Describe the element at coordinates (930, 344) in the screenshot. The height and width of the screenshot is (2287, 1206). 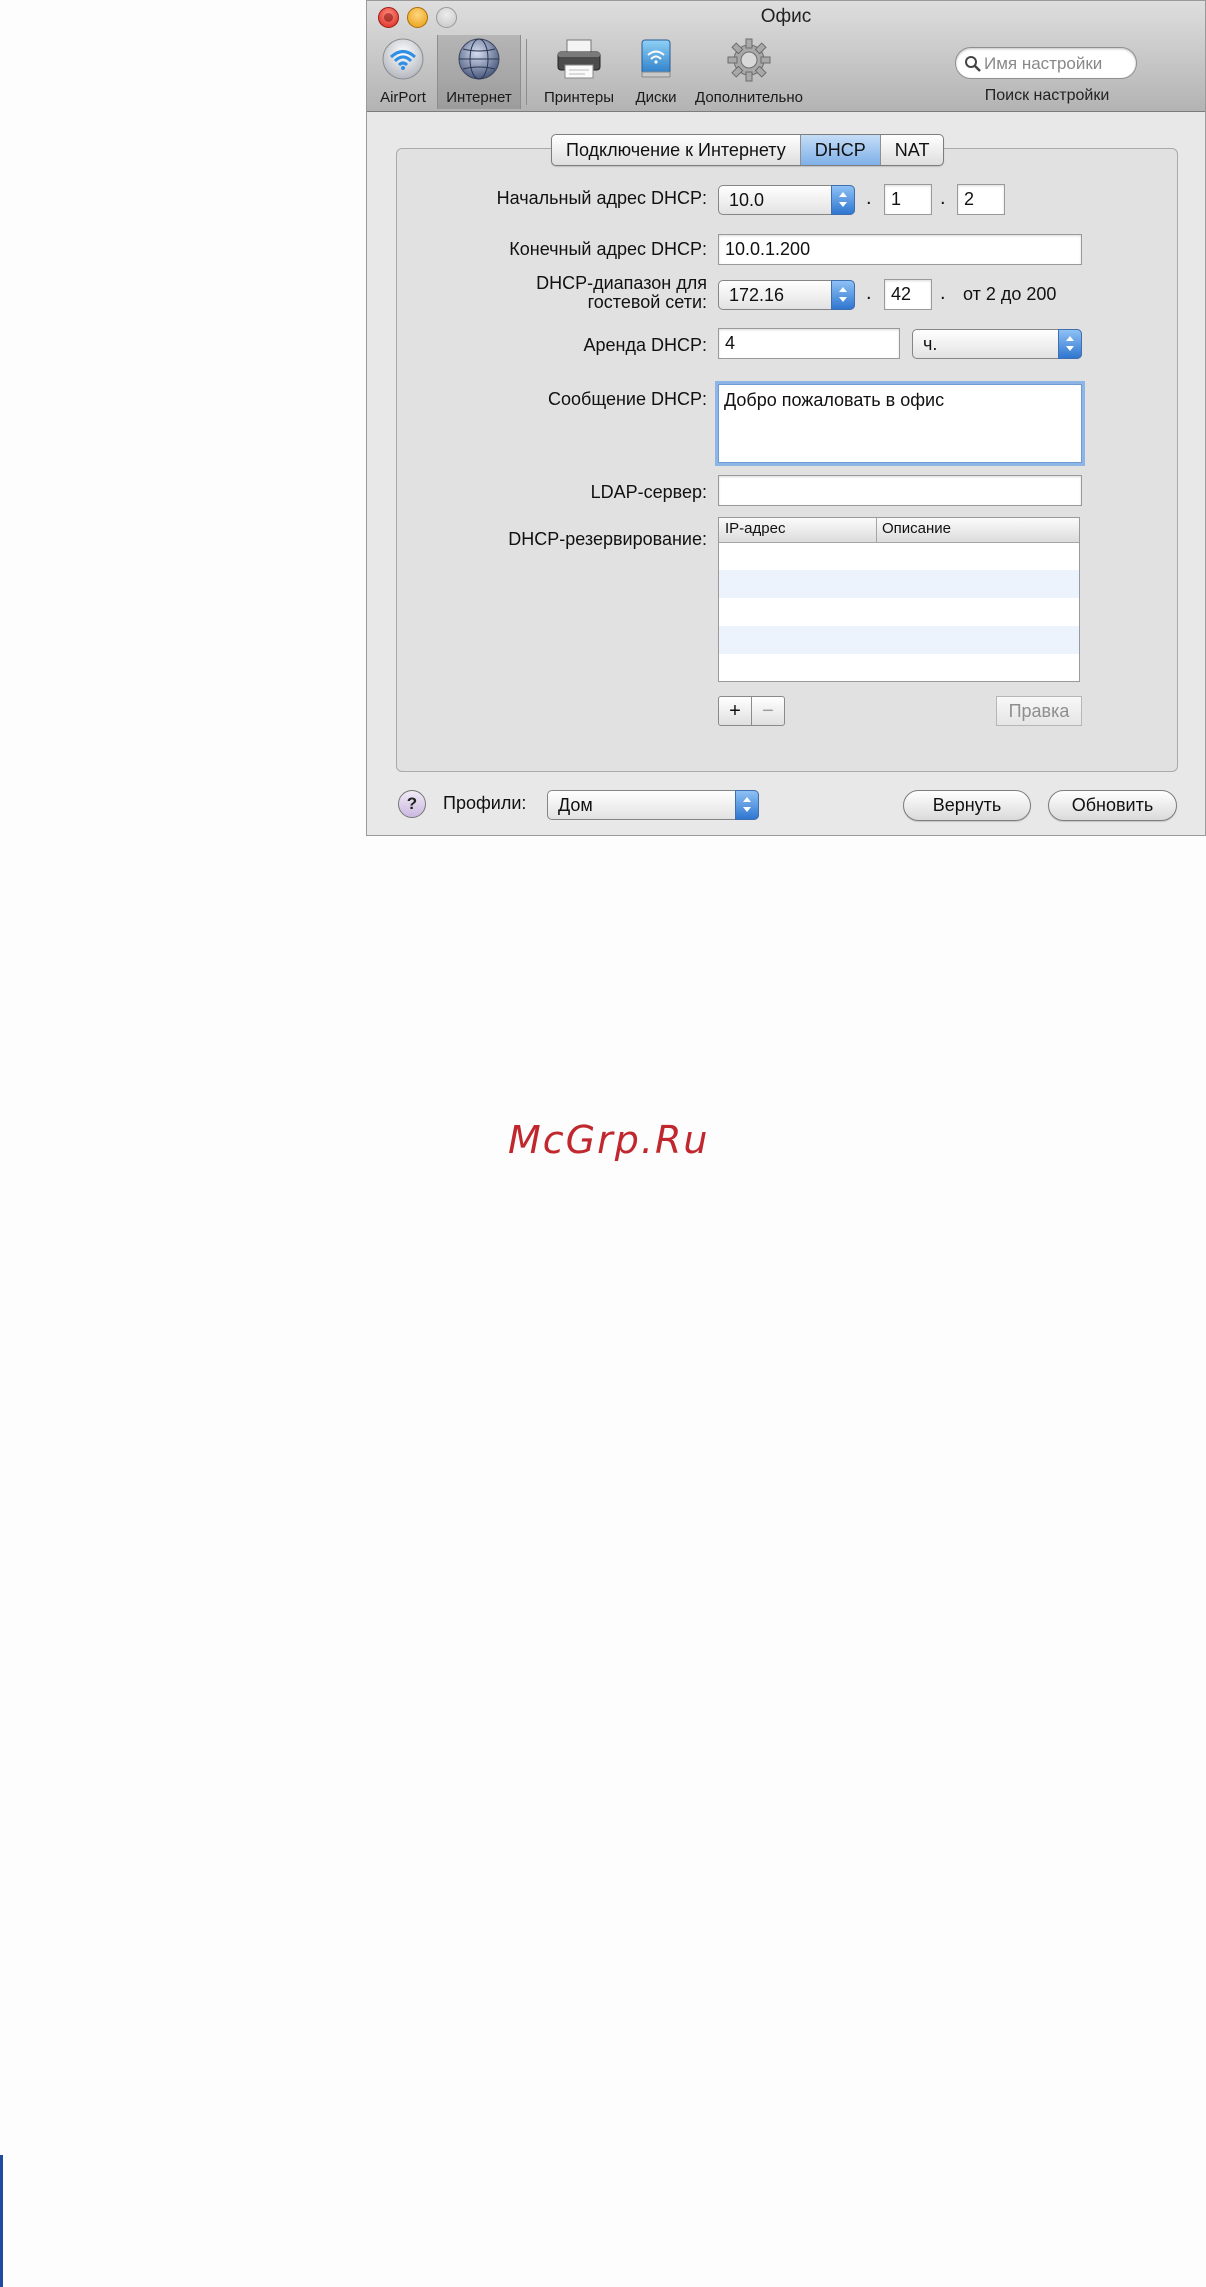
I see `dhcp-lease-unit-value: ч.` at that location.